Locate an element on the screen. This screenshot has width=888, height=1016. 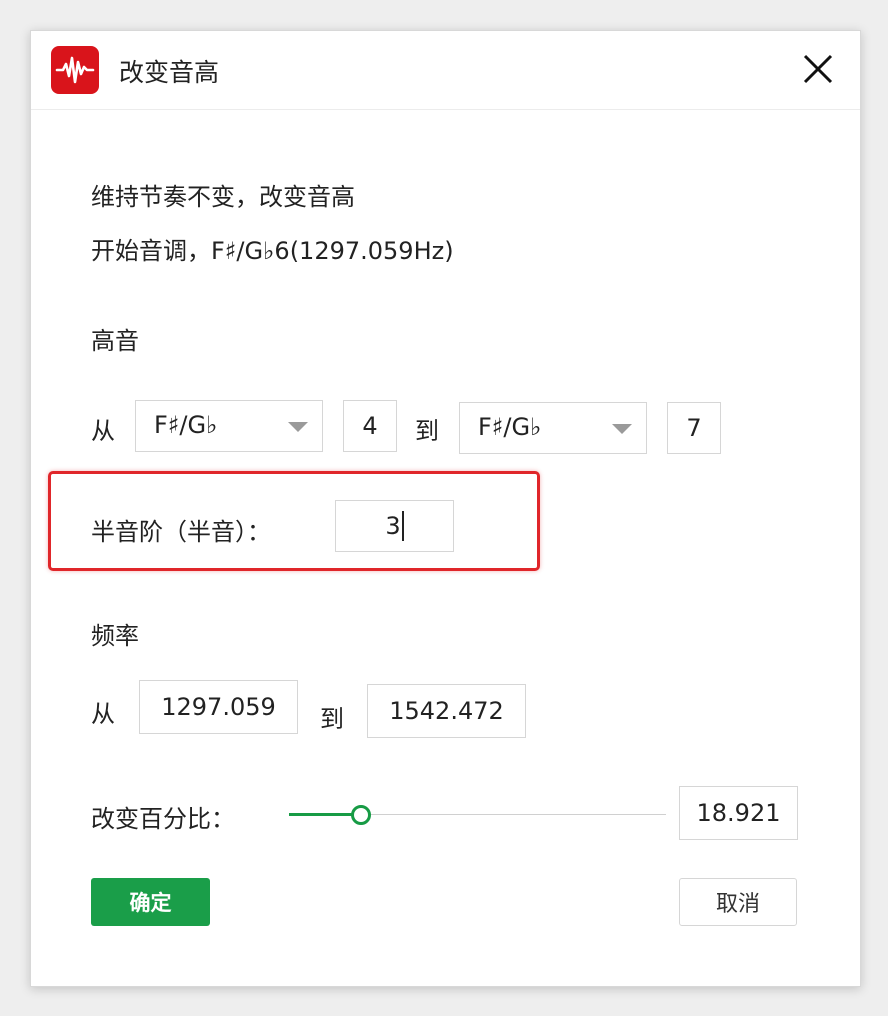
from-note-value: F♯/G♭ is located at coordinates (186, 425).